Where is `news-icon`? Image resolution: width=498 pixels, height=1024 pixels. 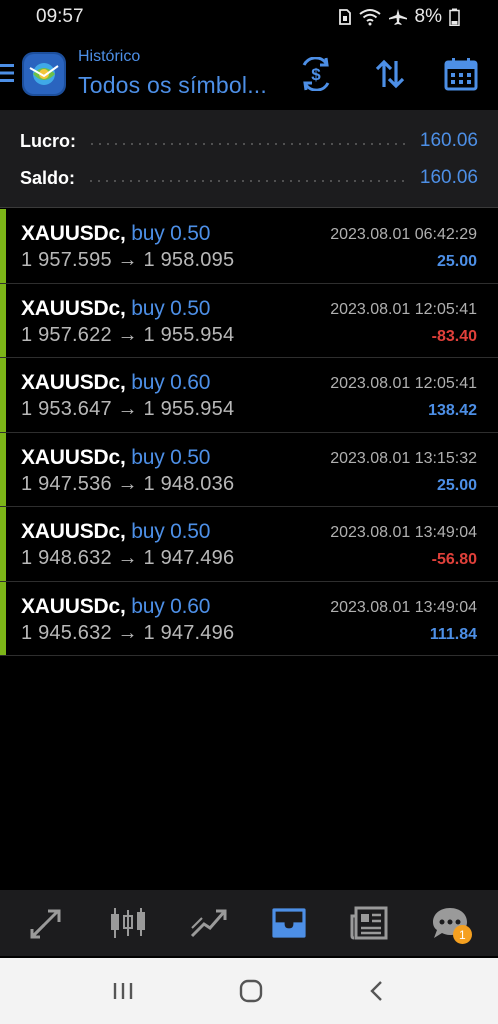
news-icon is located at coordinates (369, 923).